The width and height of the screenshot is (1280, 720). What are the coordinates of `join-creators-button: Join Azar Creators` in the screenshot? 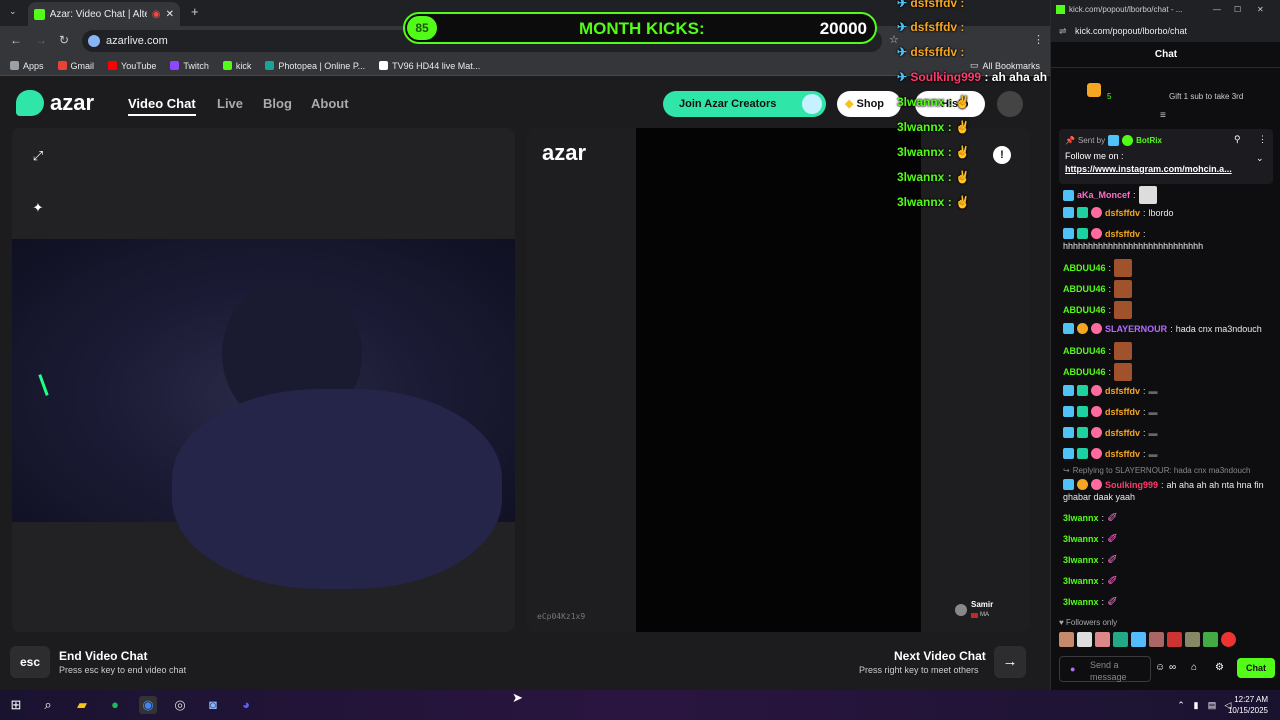 It's located at (744, 104).